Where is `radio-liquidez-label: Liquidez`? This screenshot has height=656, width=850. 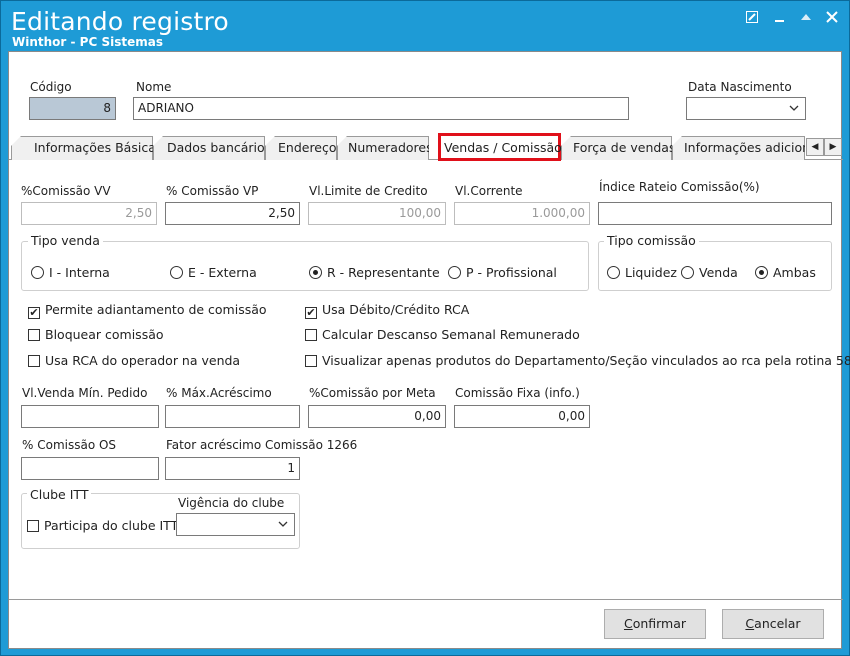
radio-liquidez-label: Liquidez is located at coordinates (651, 272).